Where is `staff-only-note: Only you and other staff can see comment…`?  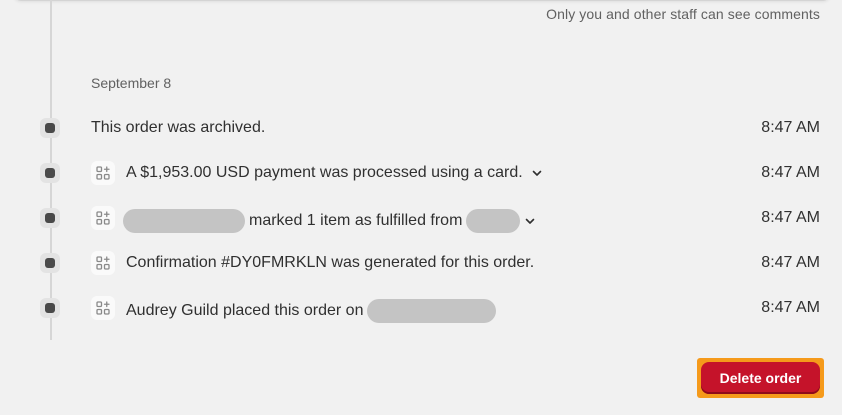 staff-only-note: Only you and other staff can see comment… is located at coordinates (683, 14).